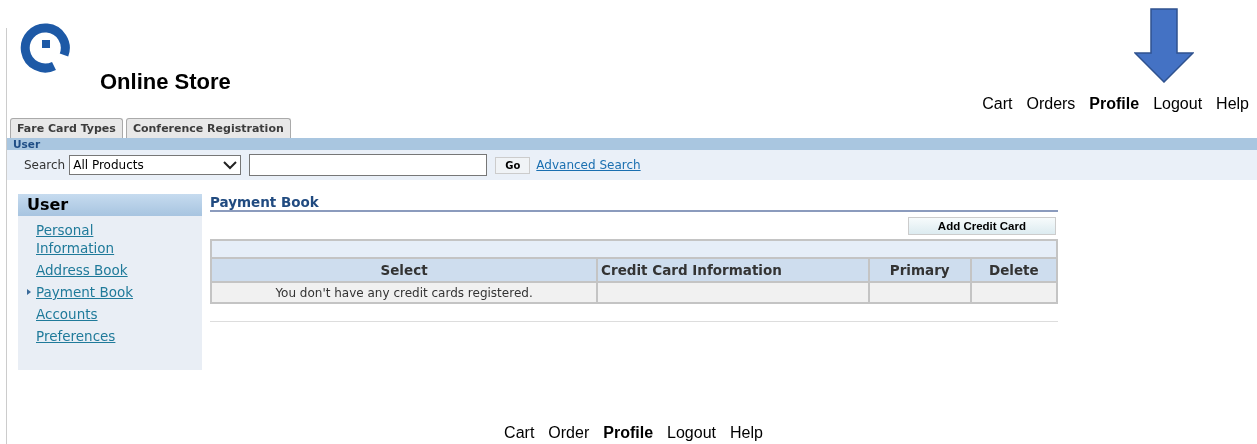 The width and height of the screenshot is (1257, 444). I want to click on footer-link: Profile, so click(628, 433).